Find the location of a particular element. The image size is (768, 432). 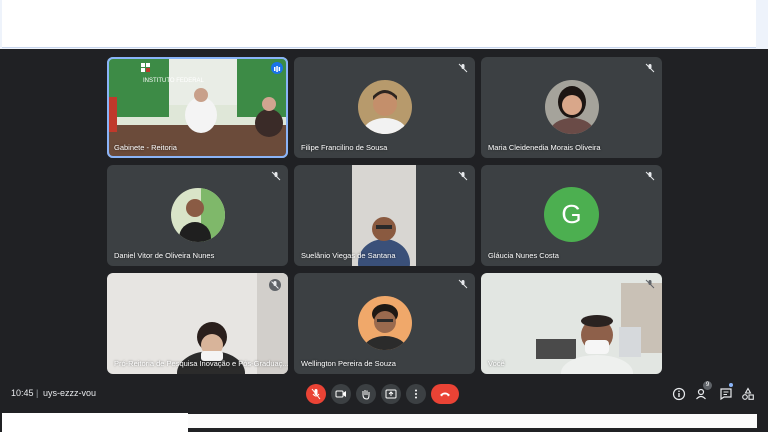

institution-sign: INSTITUTO FEDERAL is located at coordinates (174, 81).